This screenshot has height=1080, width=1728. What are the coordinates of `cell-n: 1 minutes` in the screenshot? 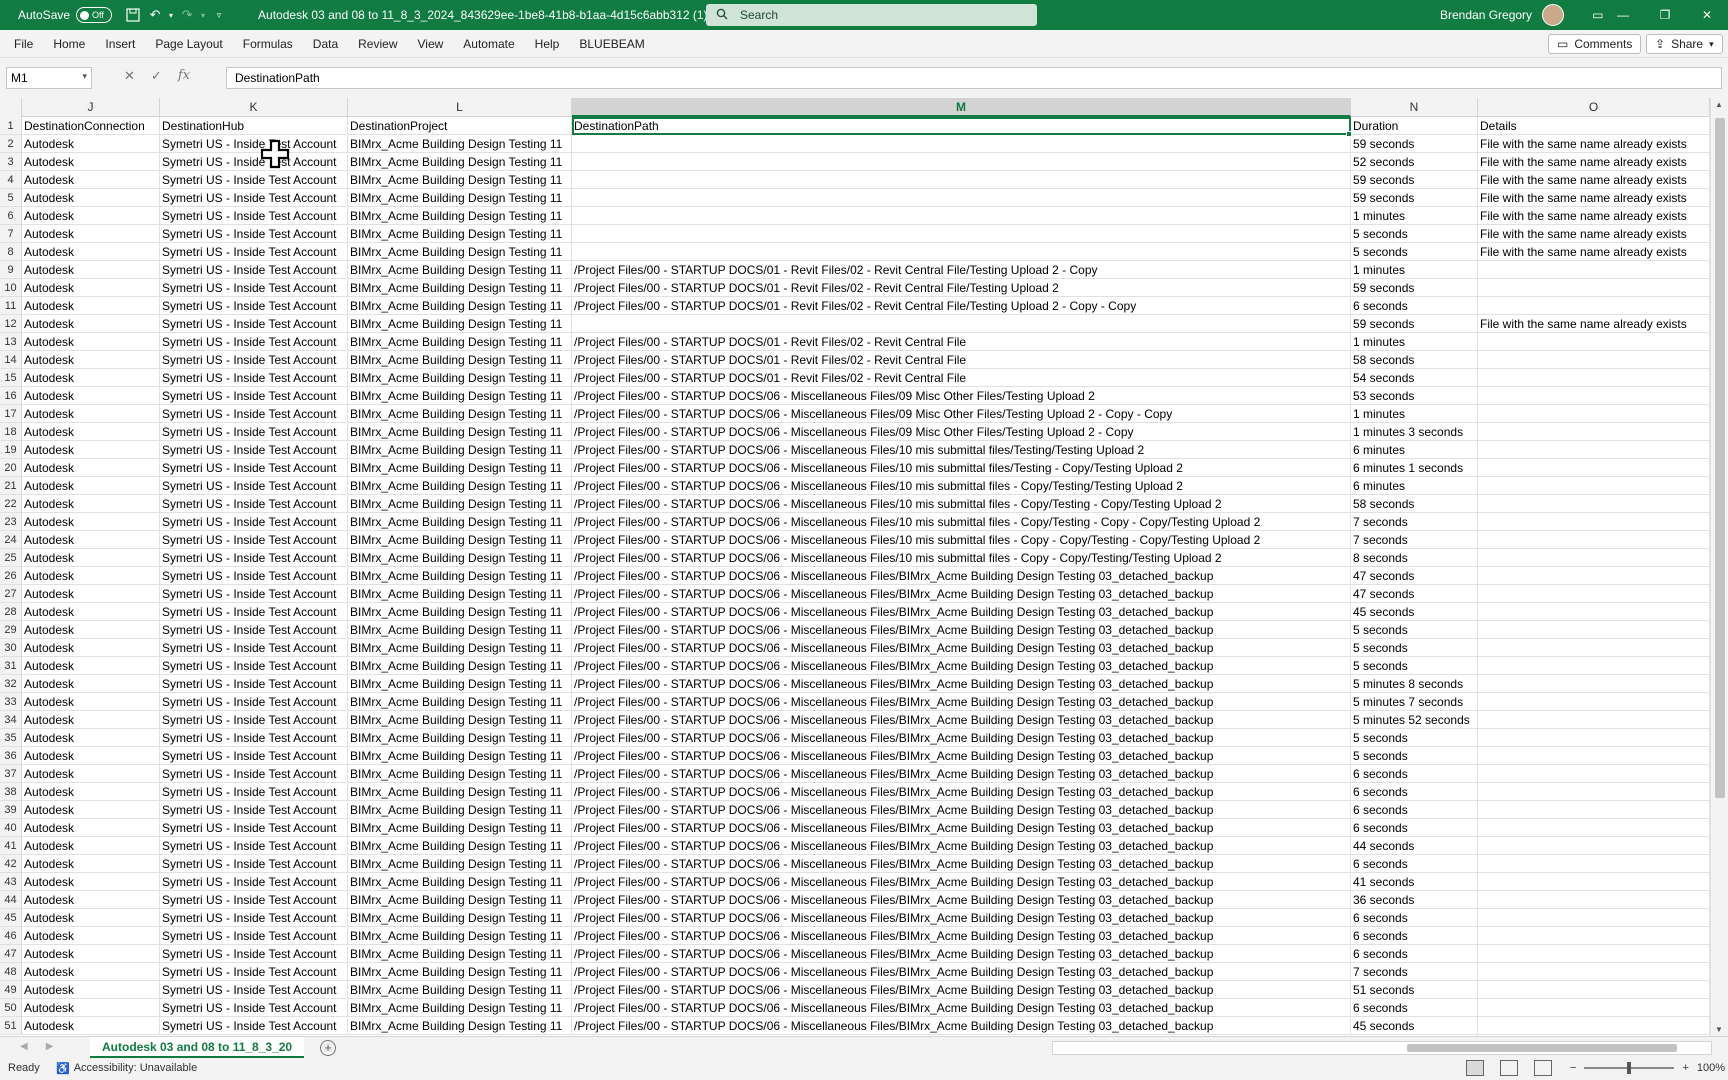 It's located at (1414, 342).